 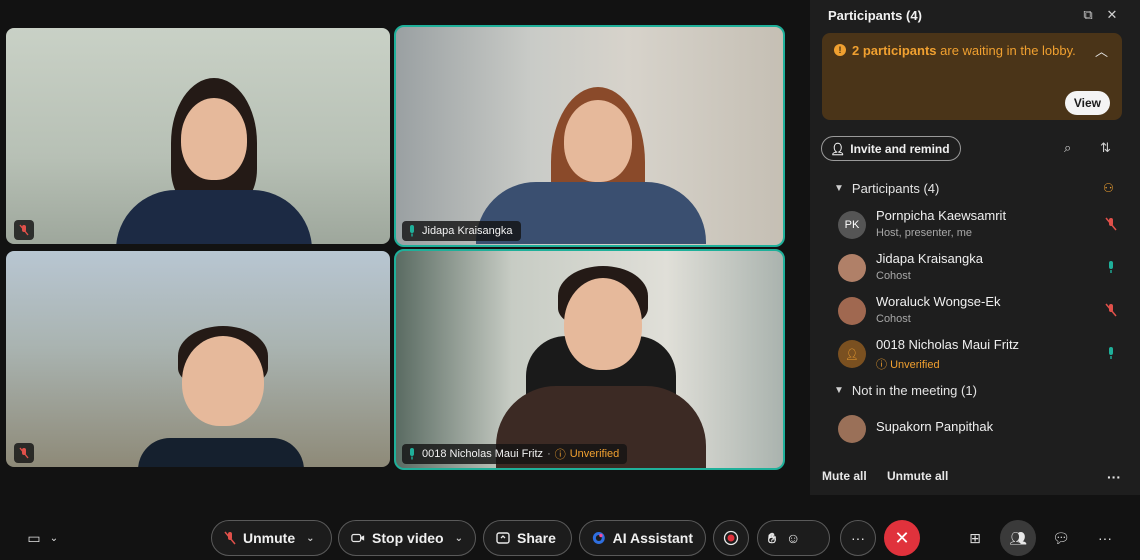 I want to click on share-label: Share, so click(x=536, y=538).